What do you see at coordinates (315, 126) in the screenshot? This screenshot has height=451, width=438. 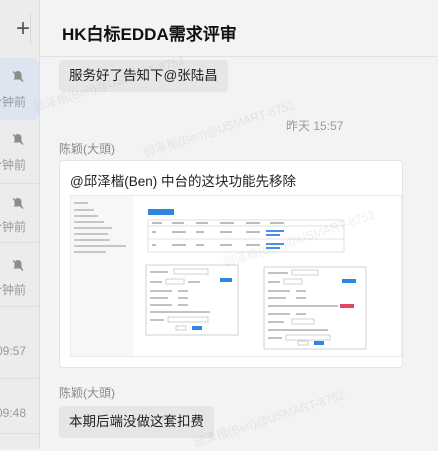 I see `time-separator: 昨天 15:57` at bounding box center [315, 126].